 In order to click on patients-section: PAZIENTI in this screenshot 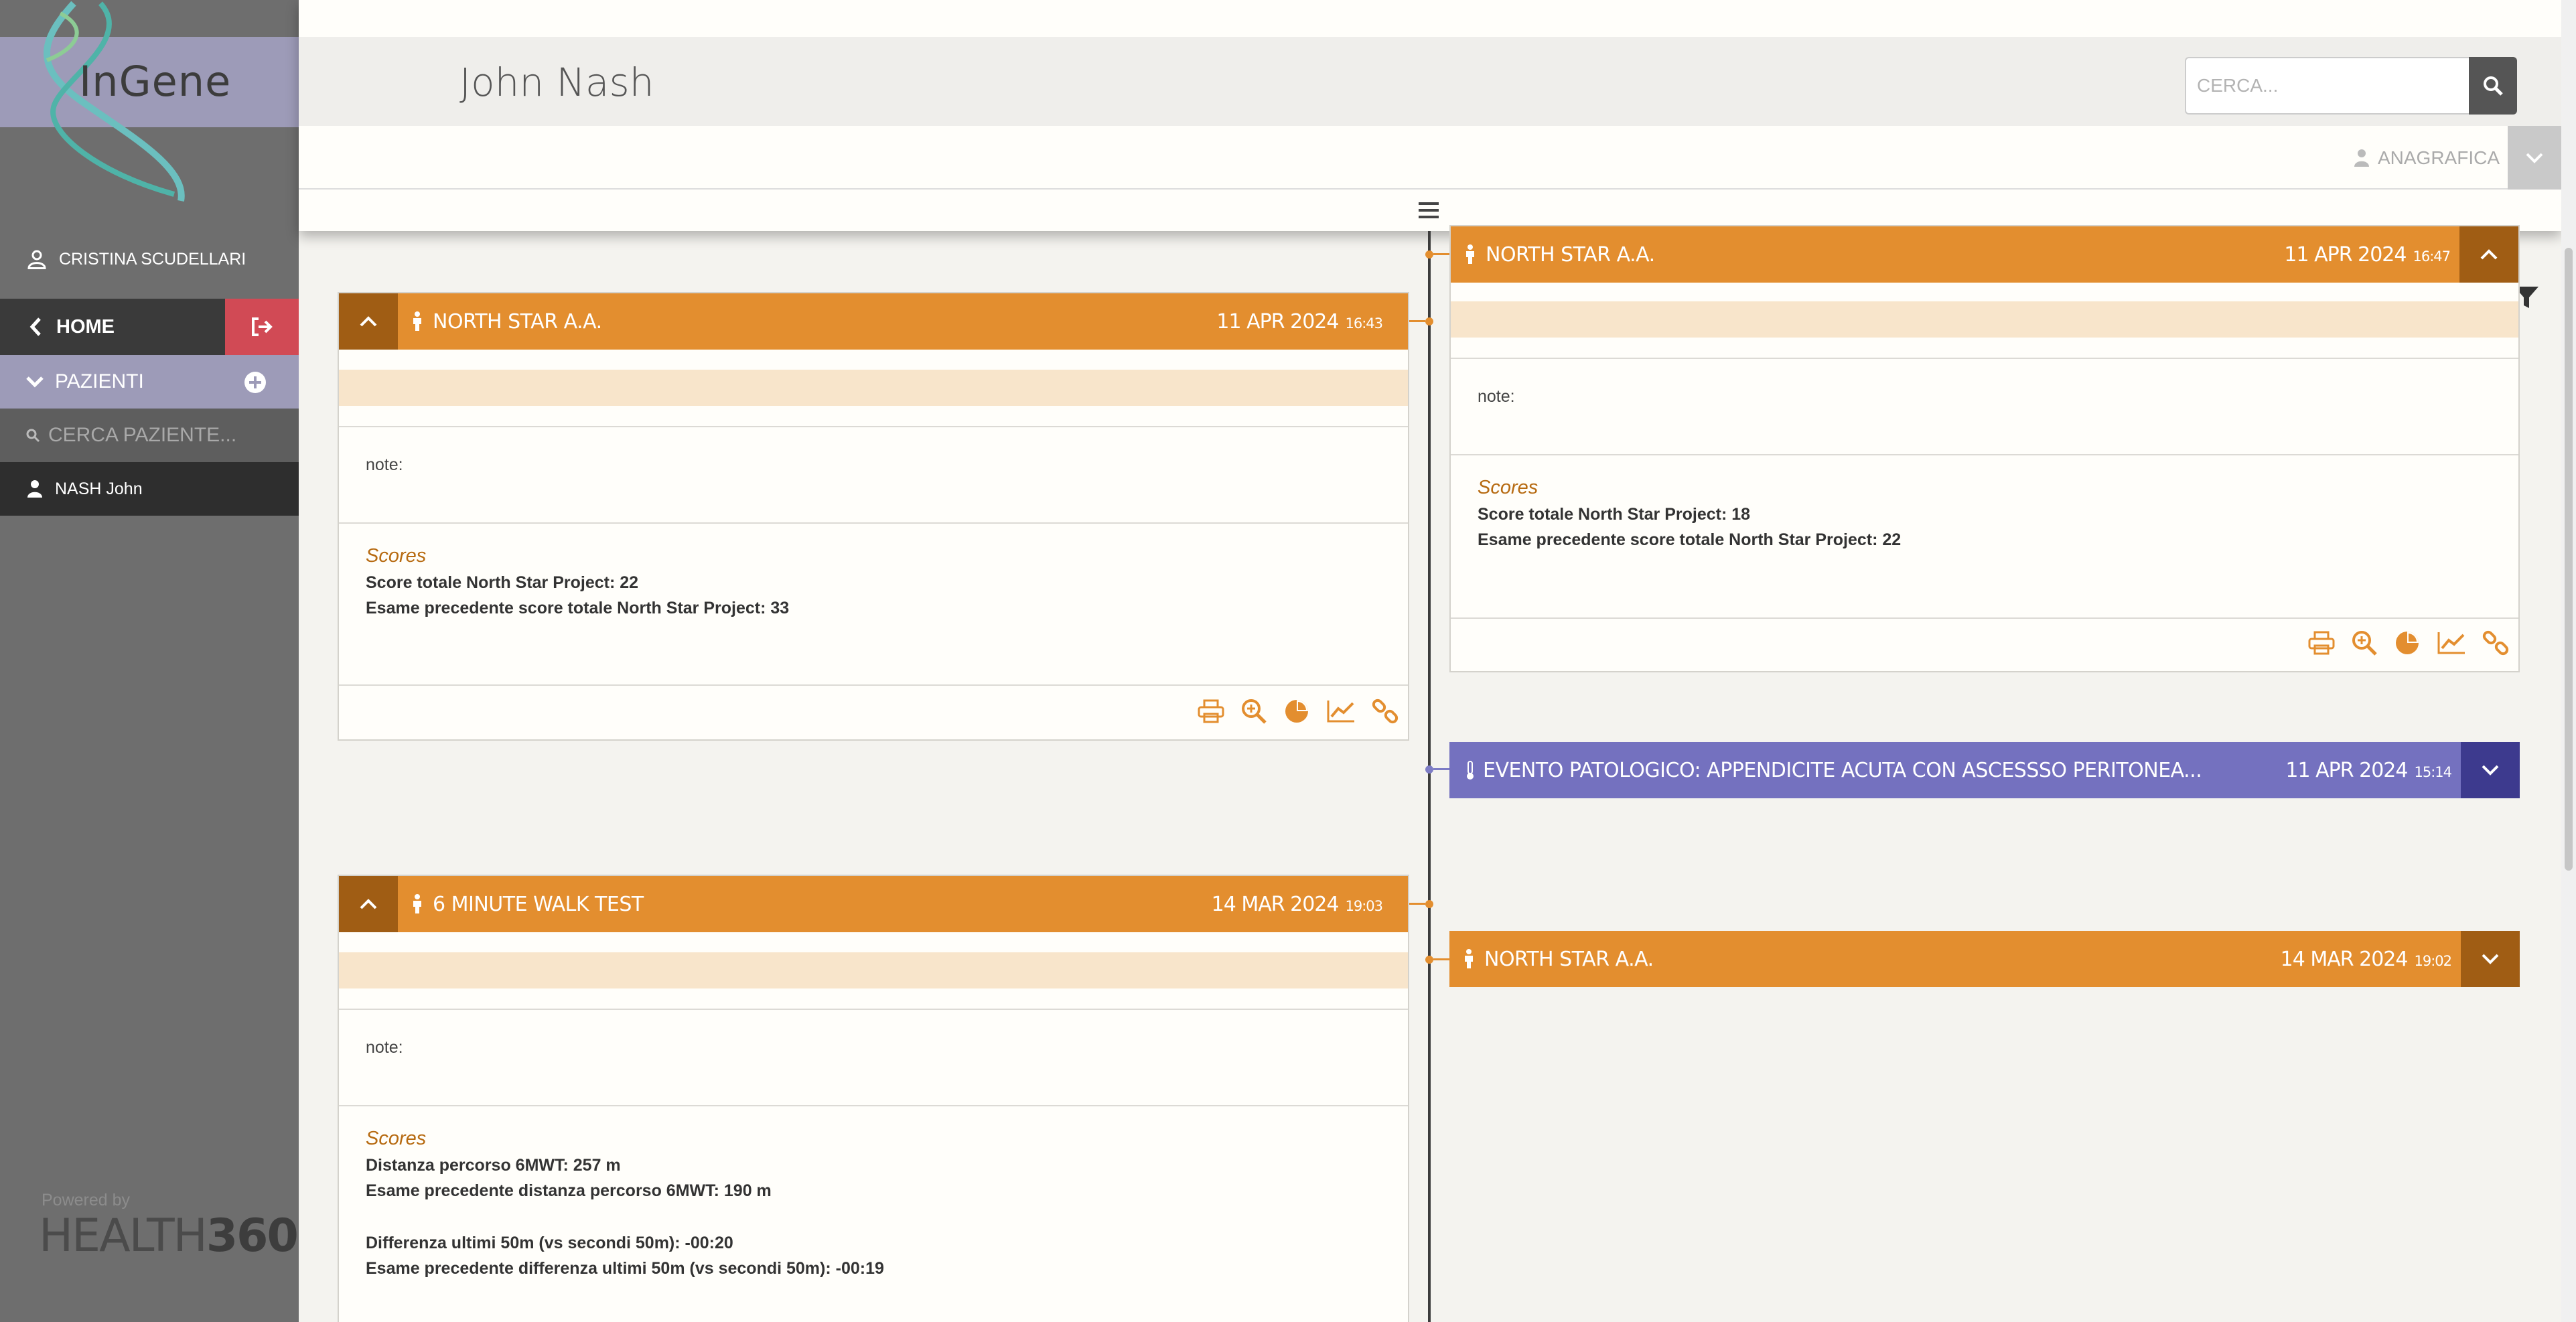, I will do `click(149, 382)`.